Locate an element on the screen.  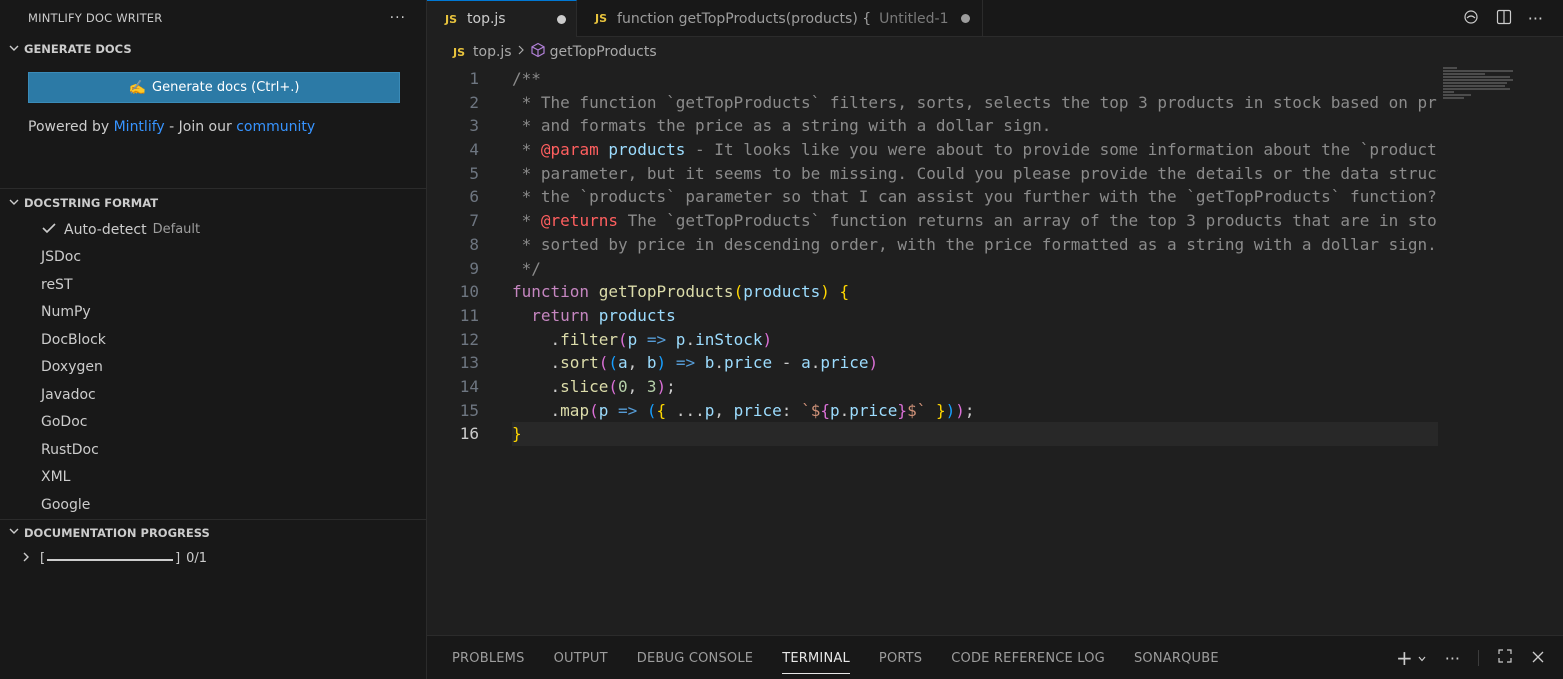
format-item-docblock: DocBlock is located at coordinates (213, 340).